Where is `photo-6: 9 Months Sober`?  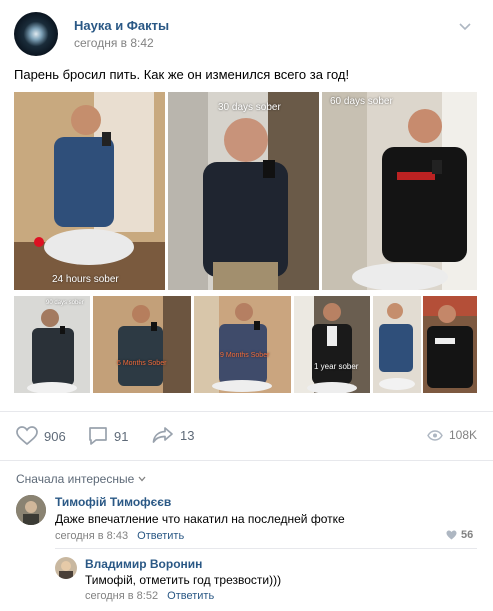
photo-6: 9 Months Sober is located at coordinates (242, 344).